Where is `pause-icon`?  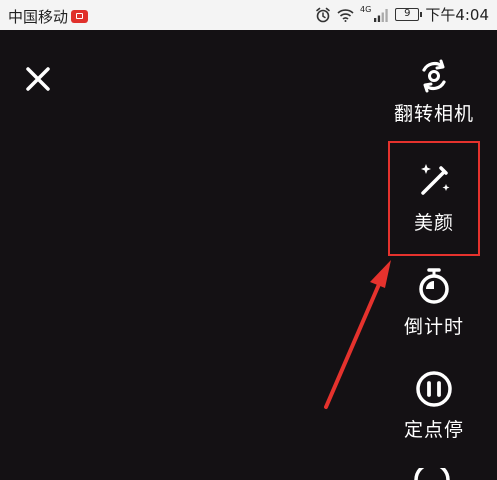
pause-icon is located at coordinates (434, 389).